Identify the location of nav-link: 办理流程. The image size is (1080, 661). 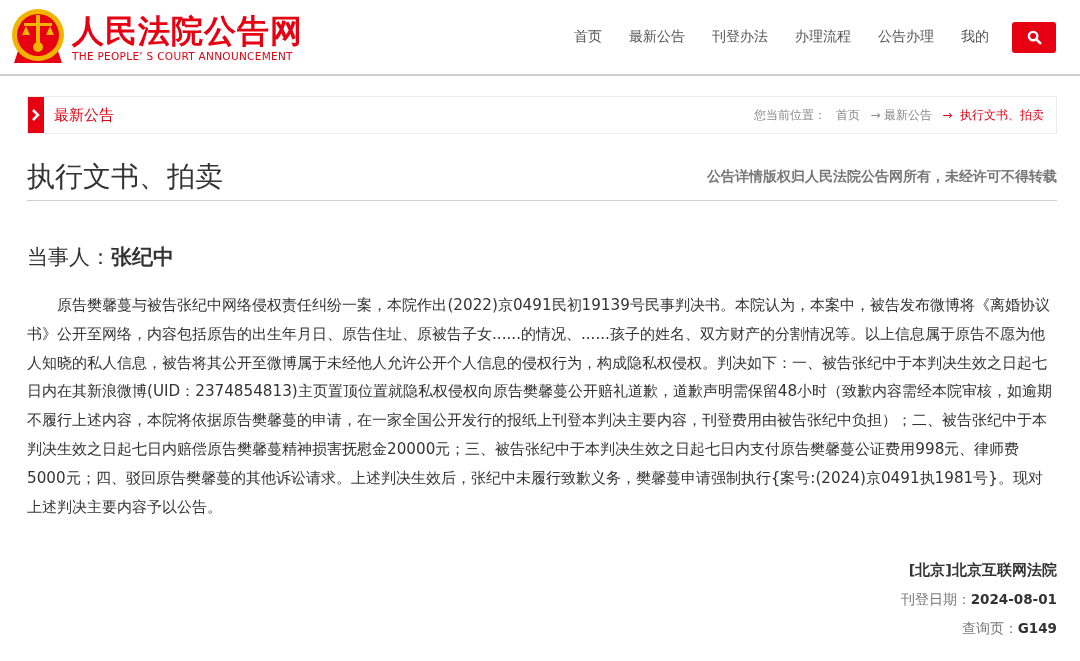
(823, 37).